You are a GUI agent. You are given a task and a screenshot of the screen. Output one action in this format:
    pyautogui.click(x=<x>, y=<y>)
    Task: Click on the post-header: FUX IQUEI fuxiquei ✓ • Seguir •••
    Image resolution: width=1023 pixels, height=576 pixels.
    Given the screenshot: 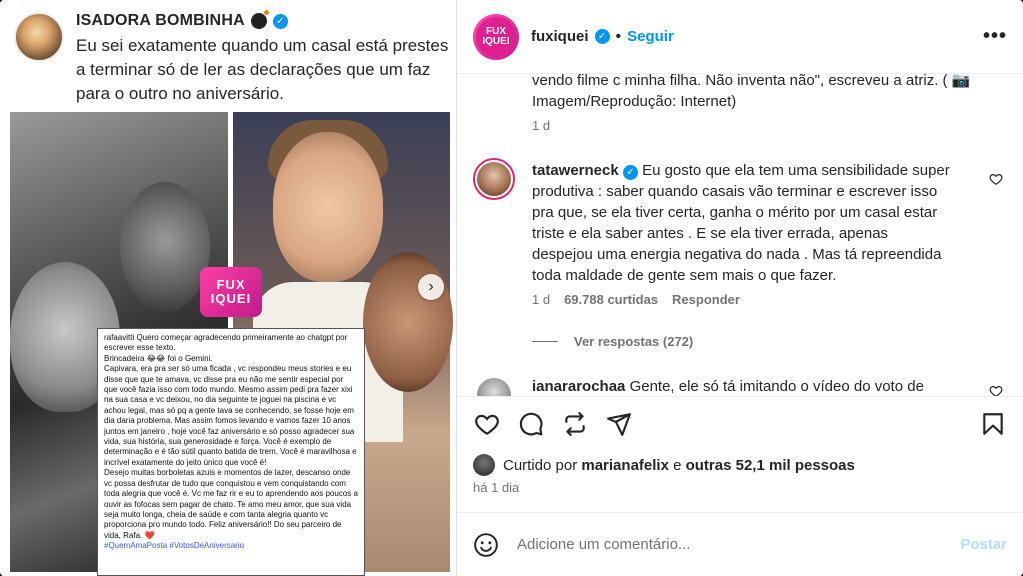 What is the action you would take?
    pyautogui.click(x=740, y=37)
    